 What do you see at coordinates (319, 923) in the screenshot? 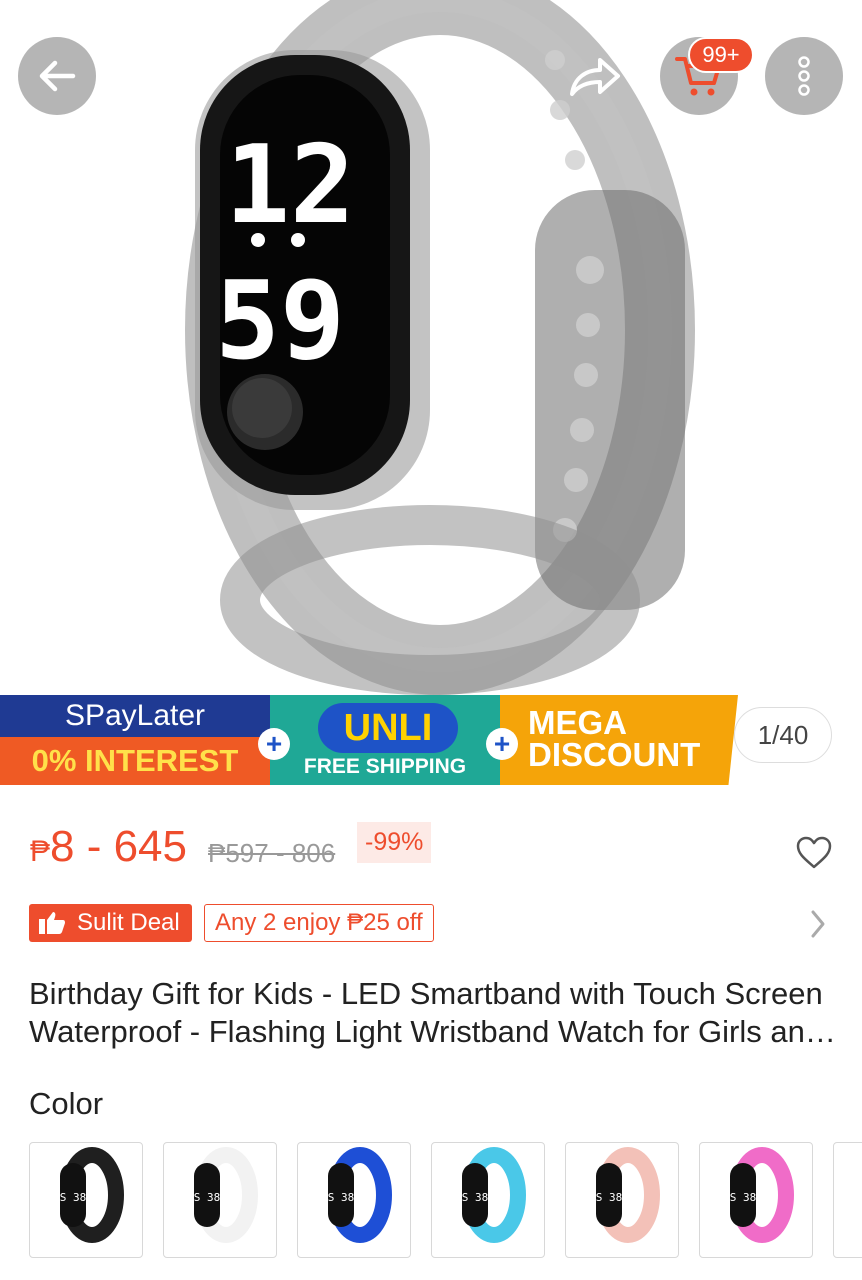
I see `voucher-tag: Any 2 enjoy ₱25 off` at bounding box center [319, 923].